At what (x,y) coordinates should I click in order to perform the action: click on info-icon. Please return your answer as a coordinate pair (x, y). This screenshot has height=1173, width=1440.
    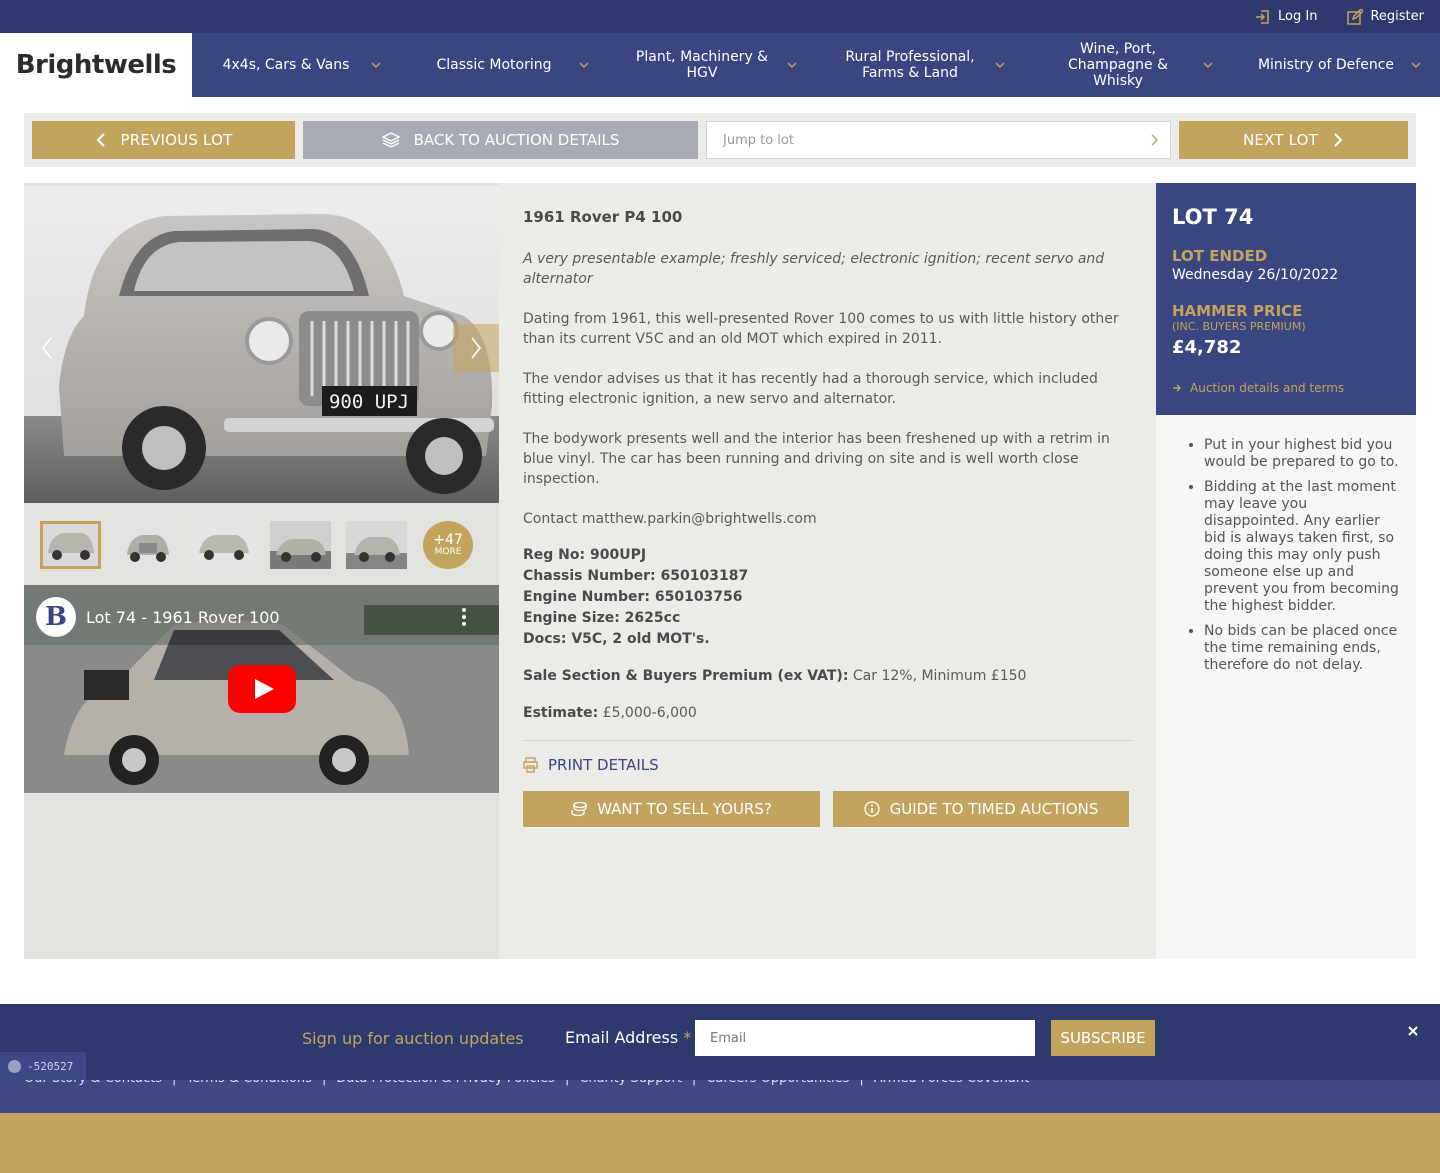
    Looking at the image, I should click on (871, 809).